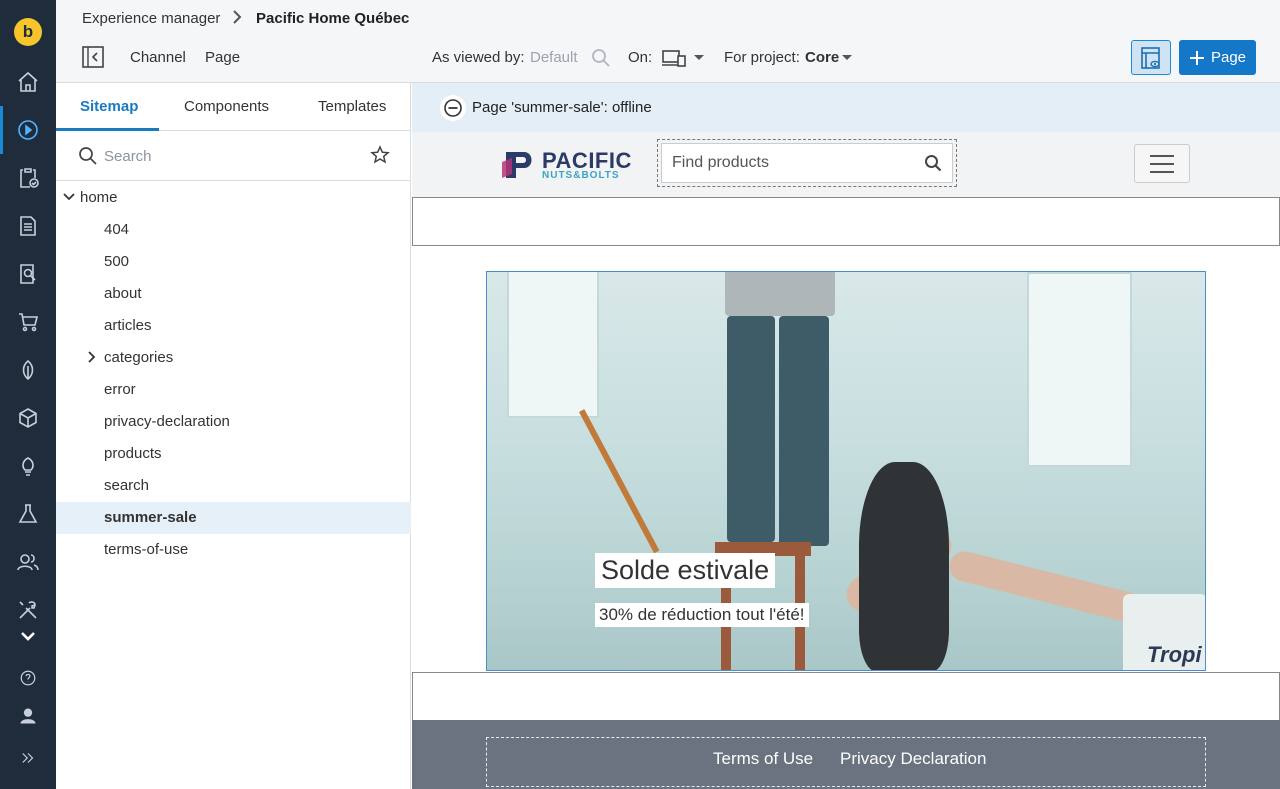  I want to click on tree-item-terms-of-use: terms-of-use, so click(233, 550).